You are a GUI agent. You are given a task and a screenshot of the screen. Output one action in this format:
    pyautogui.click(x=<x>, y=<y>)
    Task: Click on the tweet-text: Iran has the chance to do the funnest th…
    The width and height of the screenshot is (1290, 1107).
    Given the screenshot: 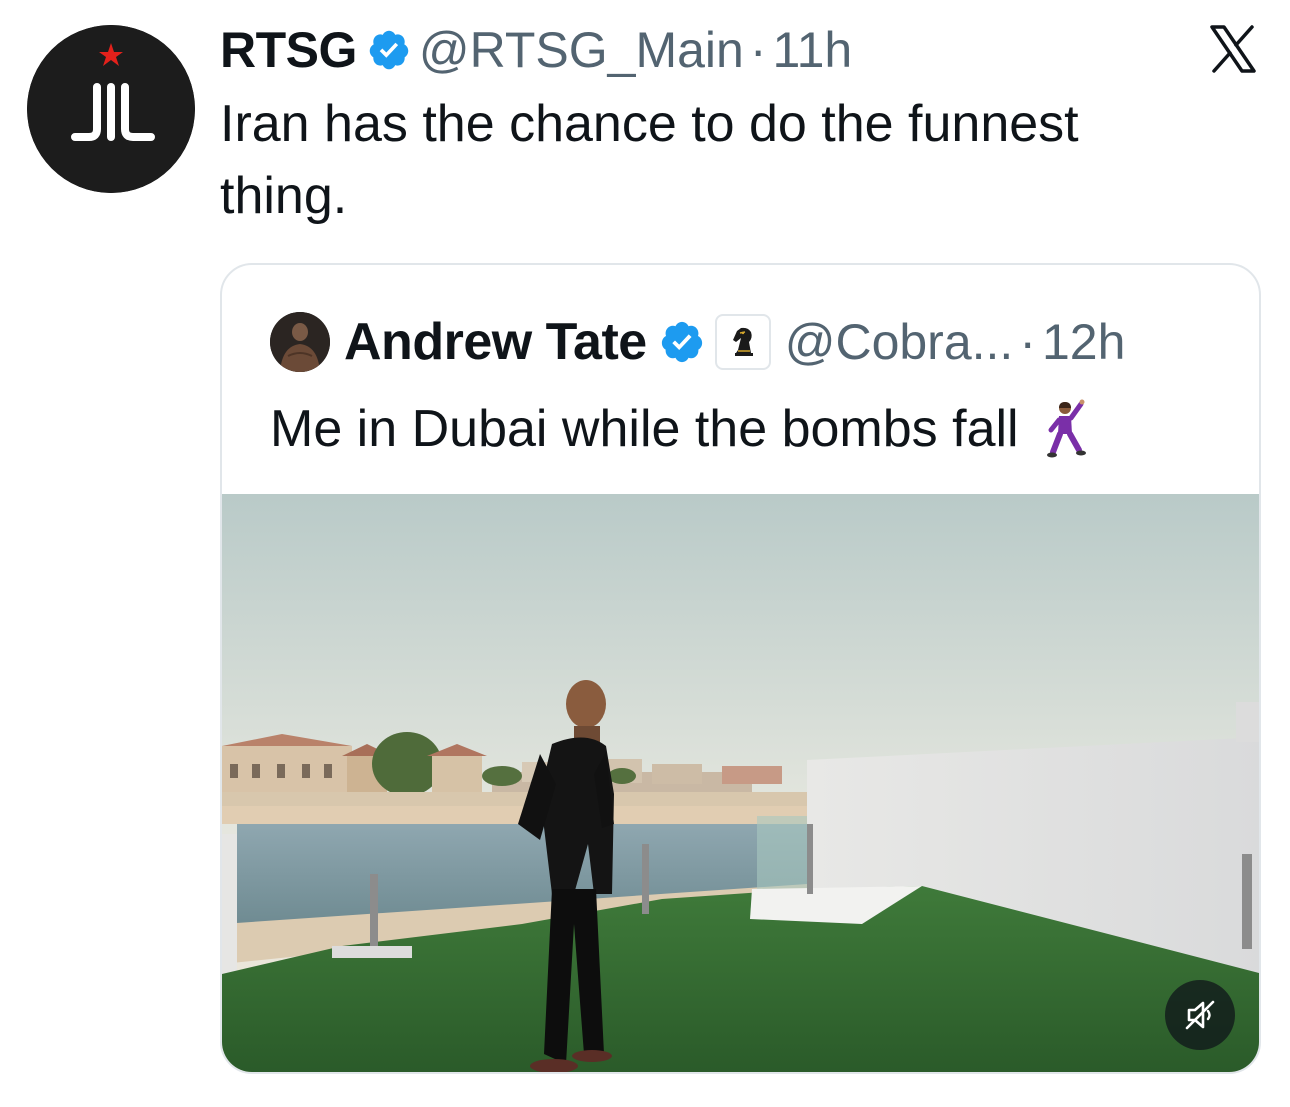 What is the action you would take?
    pyautogui.click(x=649, y=160)
    